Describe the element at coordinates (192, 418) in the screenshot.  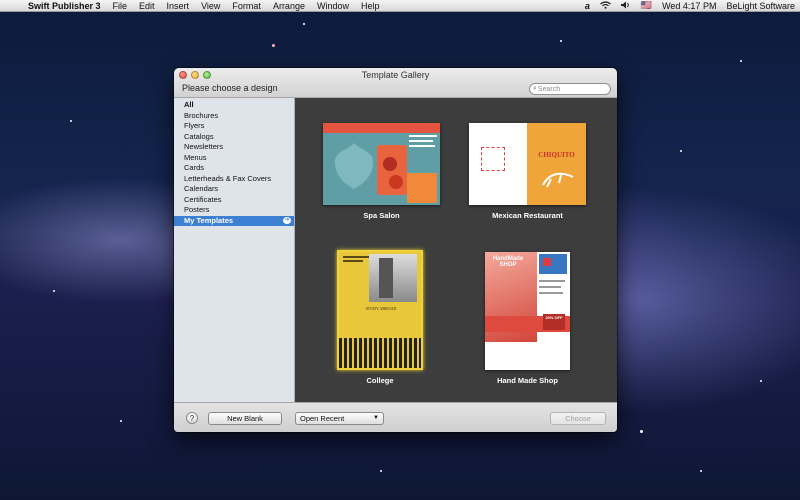
I see `help-button: ?` at that location.